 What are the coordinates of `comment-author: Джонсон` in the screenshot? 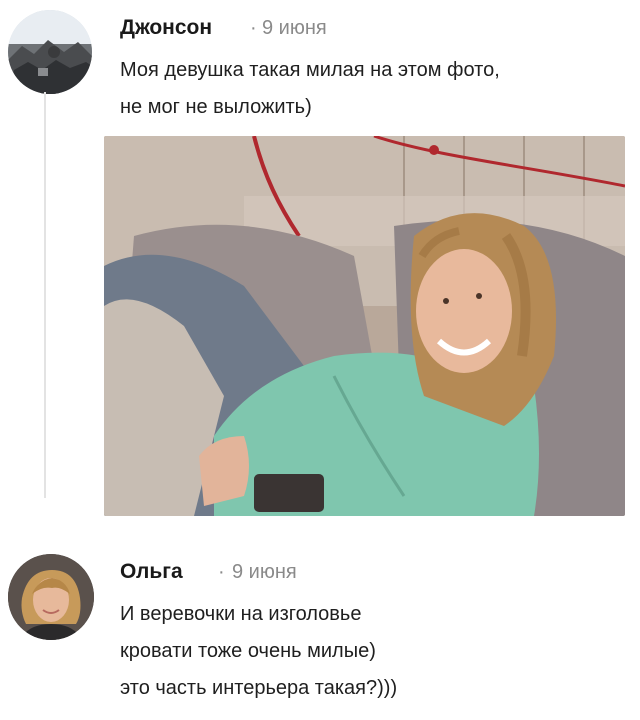 It's located at (166, 28).